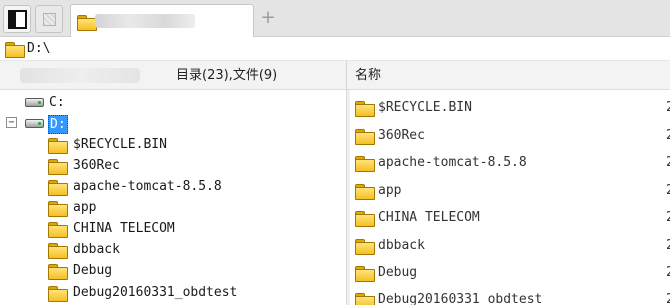 Image resolution: width=670 pixels, height=305 pixels. I want to click on list-item: 360Rec 2, so click(510, 135).